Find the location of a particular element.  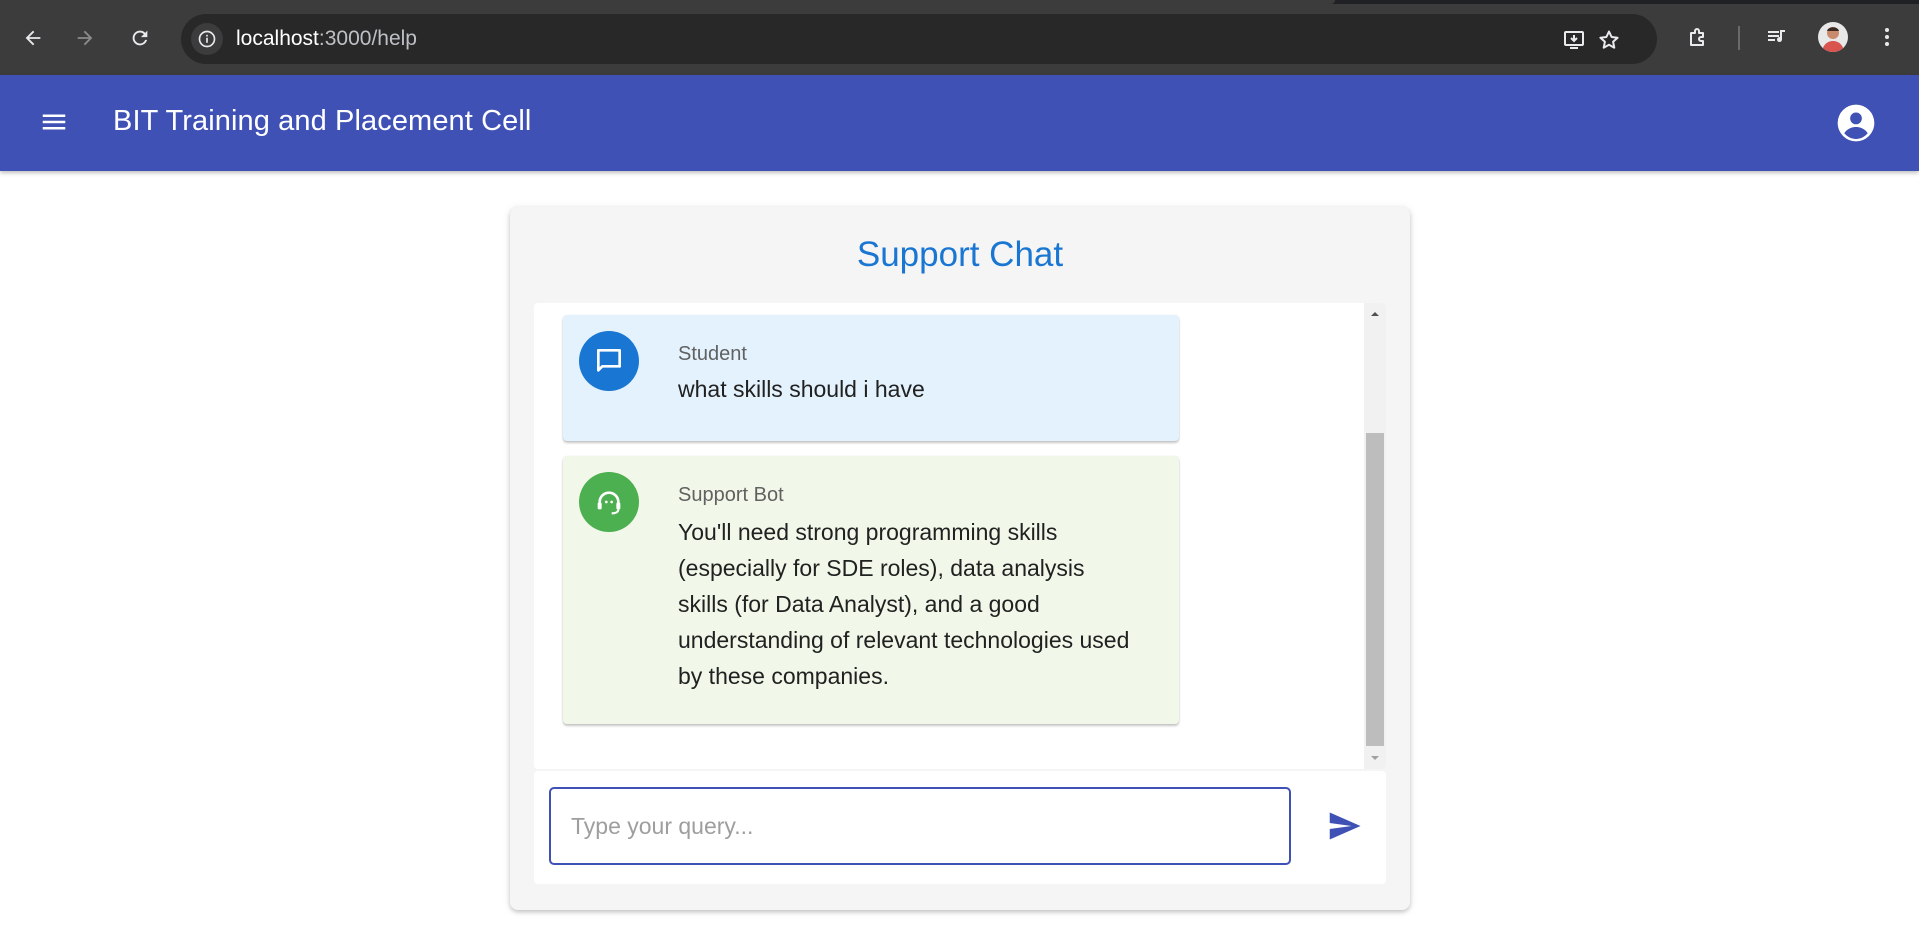

chat-bubble-icon is located at coordinates (609, 360).